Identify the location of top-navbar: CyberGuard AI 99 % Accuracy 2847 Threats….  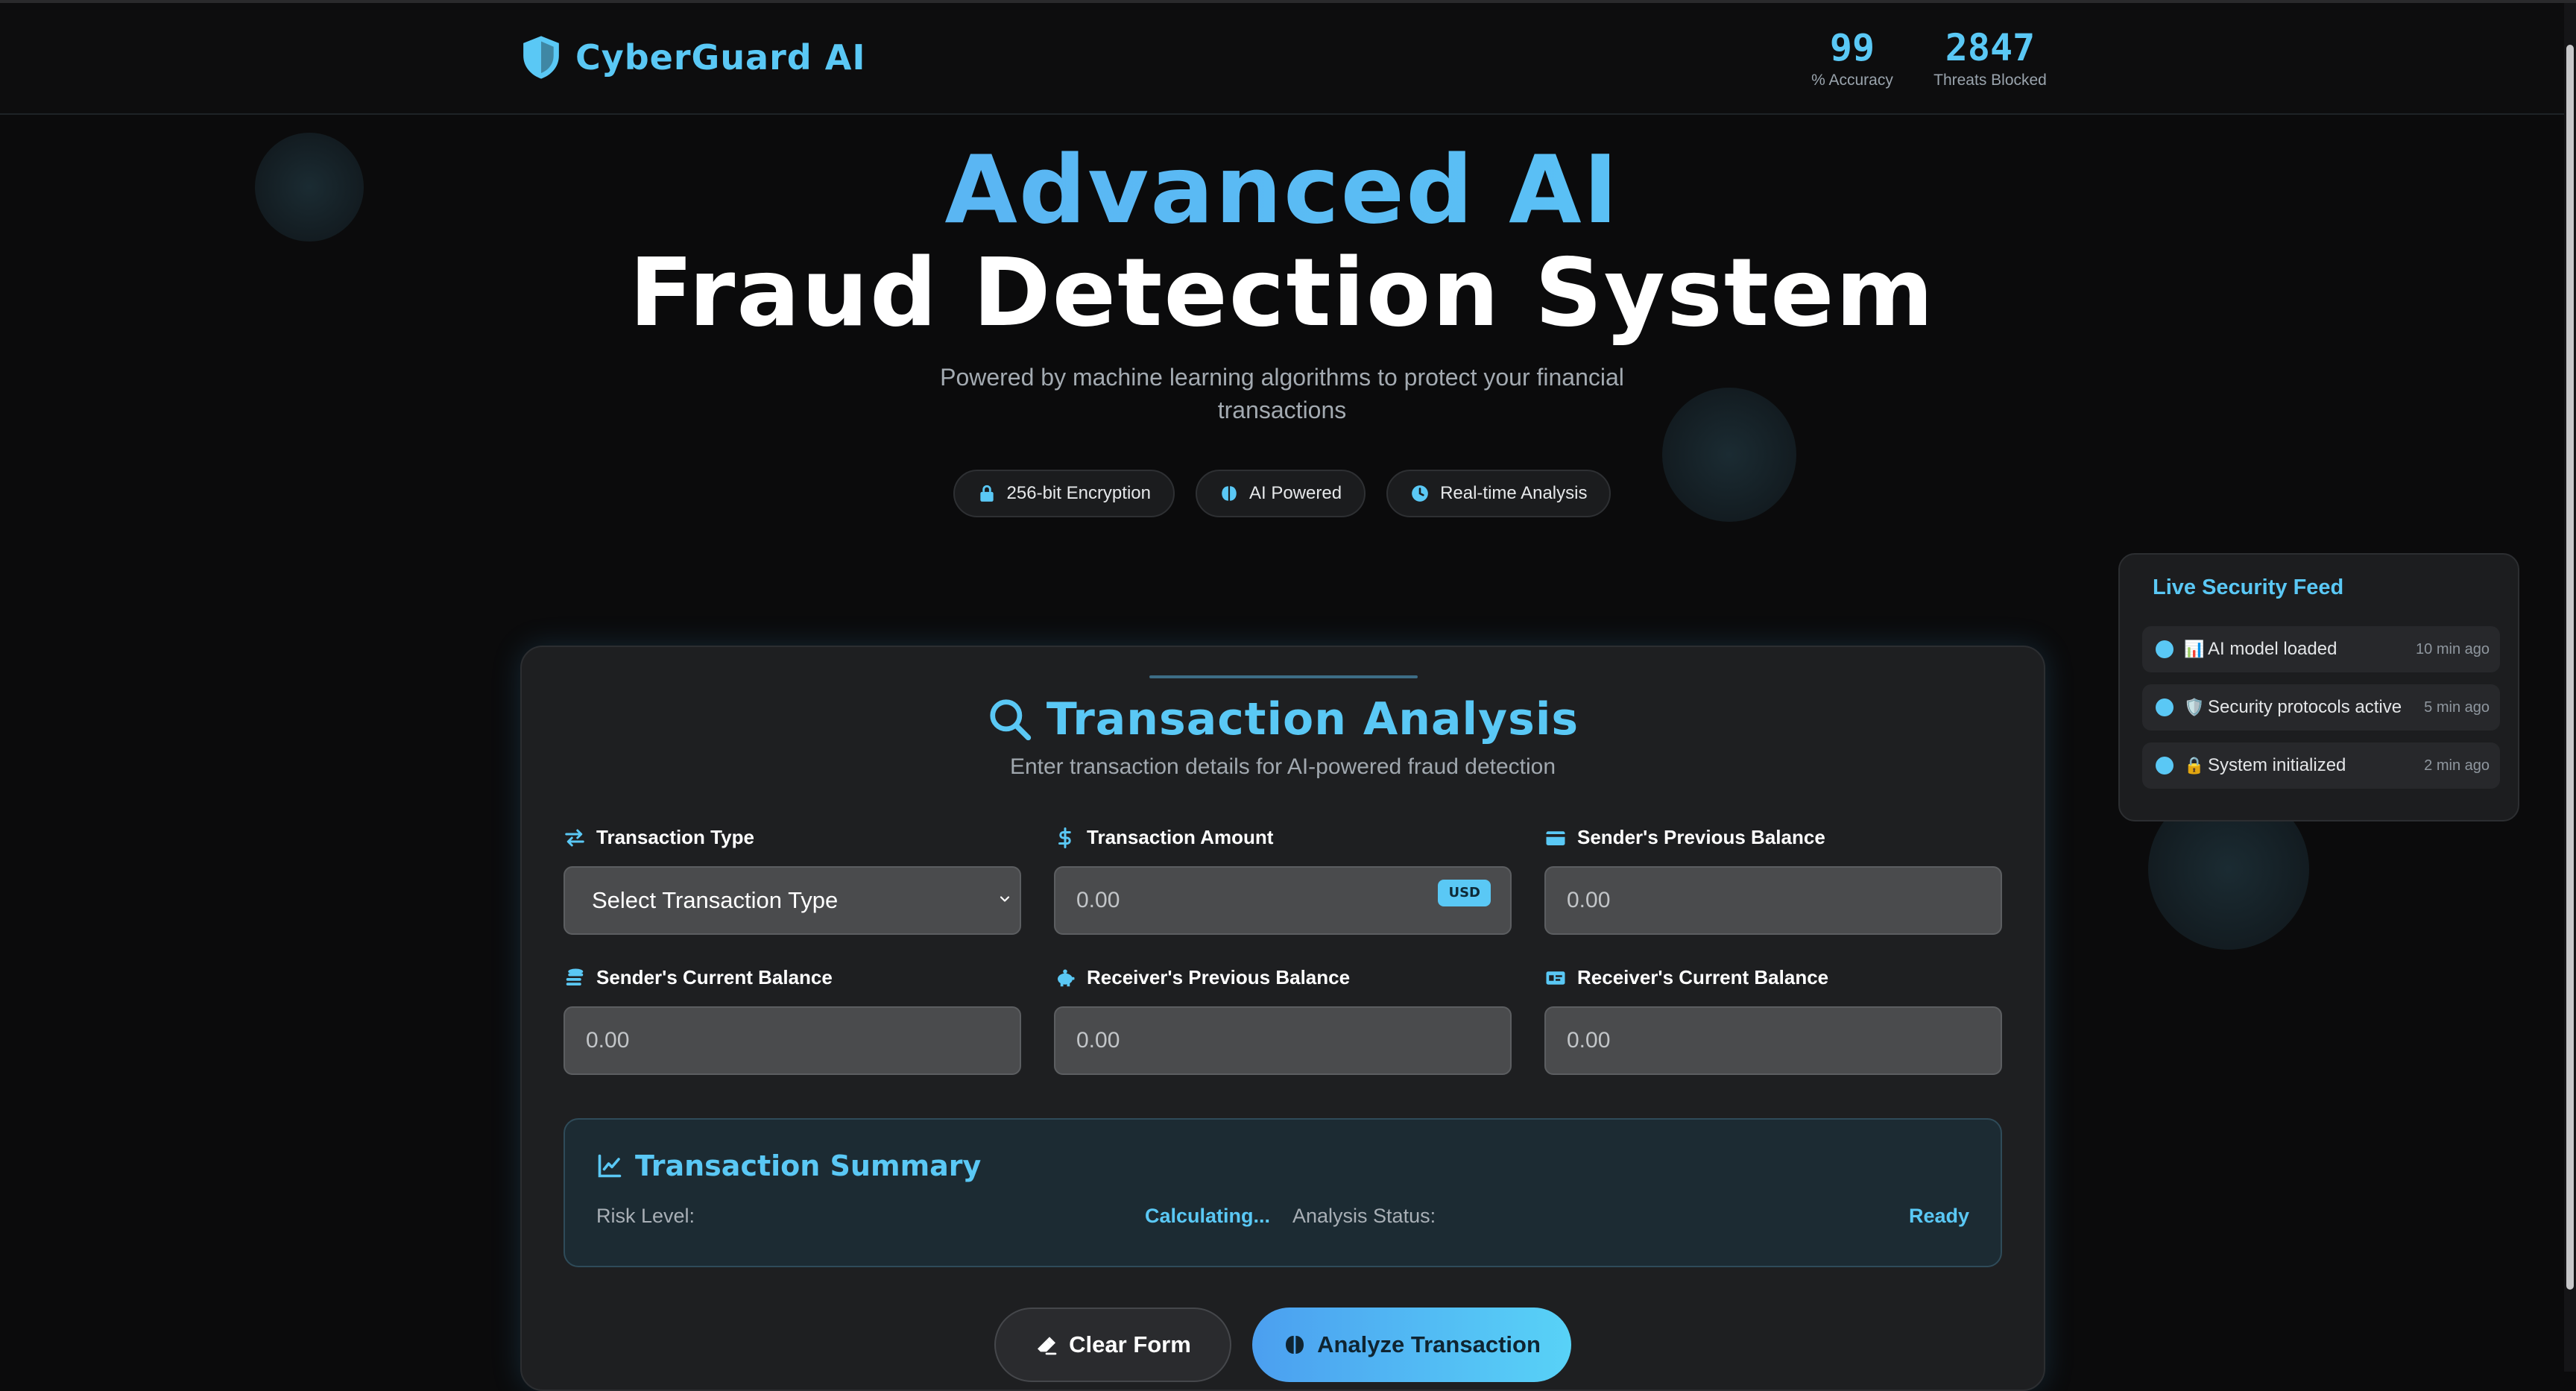
(1282, 59).